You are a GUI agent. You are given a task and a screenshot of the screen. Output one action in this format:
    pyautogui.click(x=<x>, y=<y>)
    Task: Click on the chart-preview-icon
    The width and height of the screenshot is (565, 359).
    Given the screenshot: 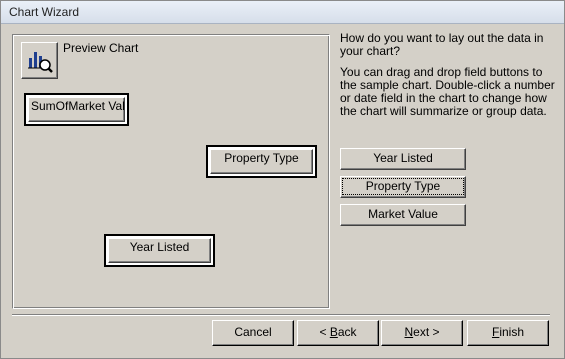 What is the action you would take?
    pyautogui.click(x=40, y=62)
    